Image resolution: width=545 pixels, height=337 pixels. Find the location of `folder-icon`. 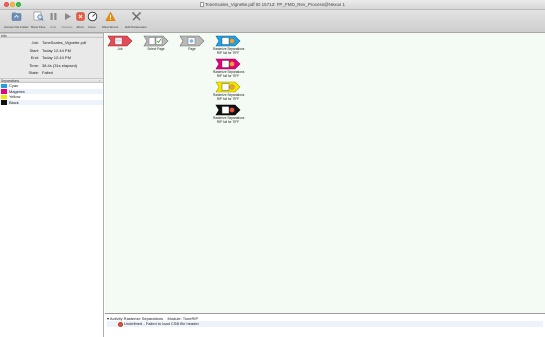

folder-icon is located at coordinates (16, 16).